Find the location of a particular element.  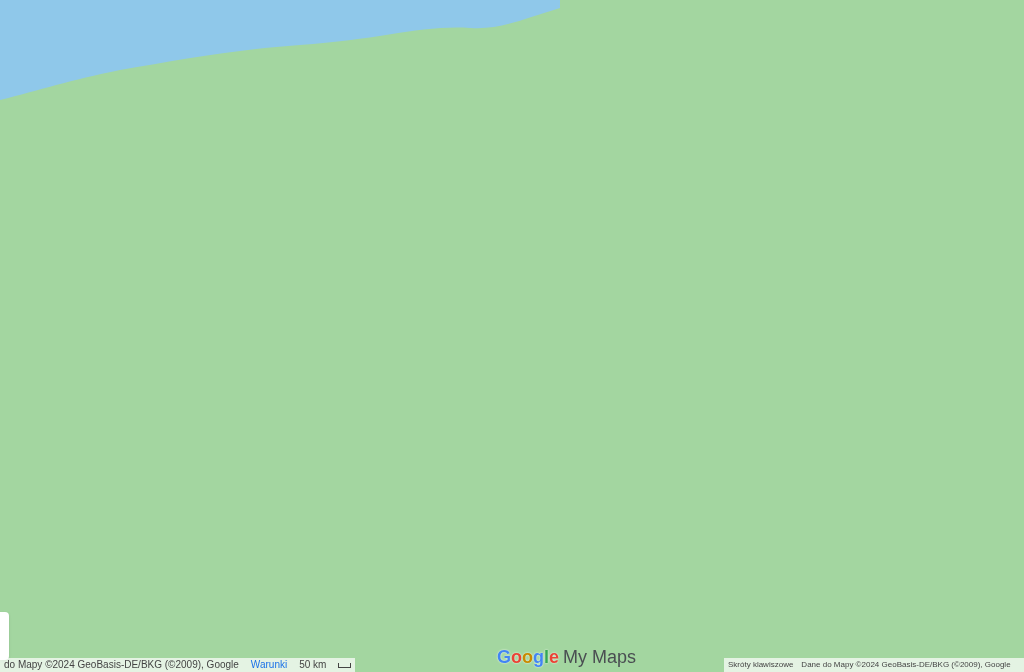

scale-bar is located at coordinates (344, 665).